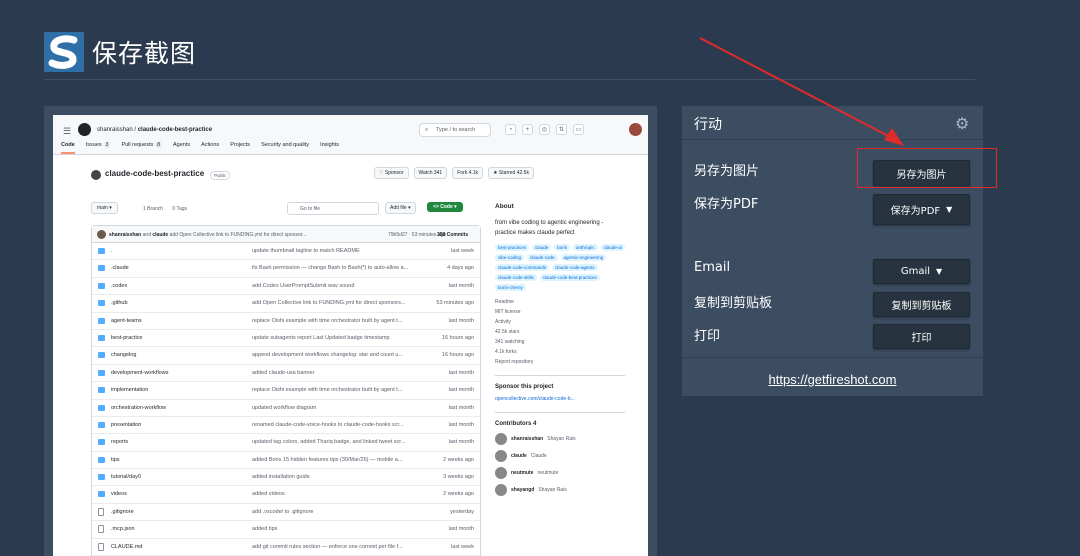 The image size is (1080, 556). Describe the element at coordinates (169, 209) in the screenshot. I see `branch-meta: 1 Branch 0 Tags` at that location.